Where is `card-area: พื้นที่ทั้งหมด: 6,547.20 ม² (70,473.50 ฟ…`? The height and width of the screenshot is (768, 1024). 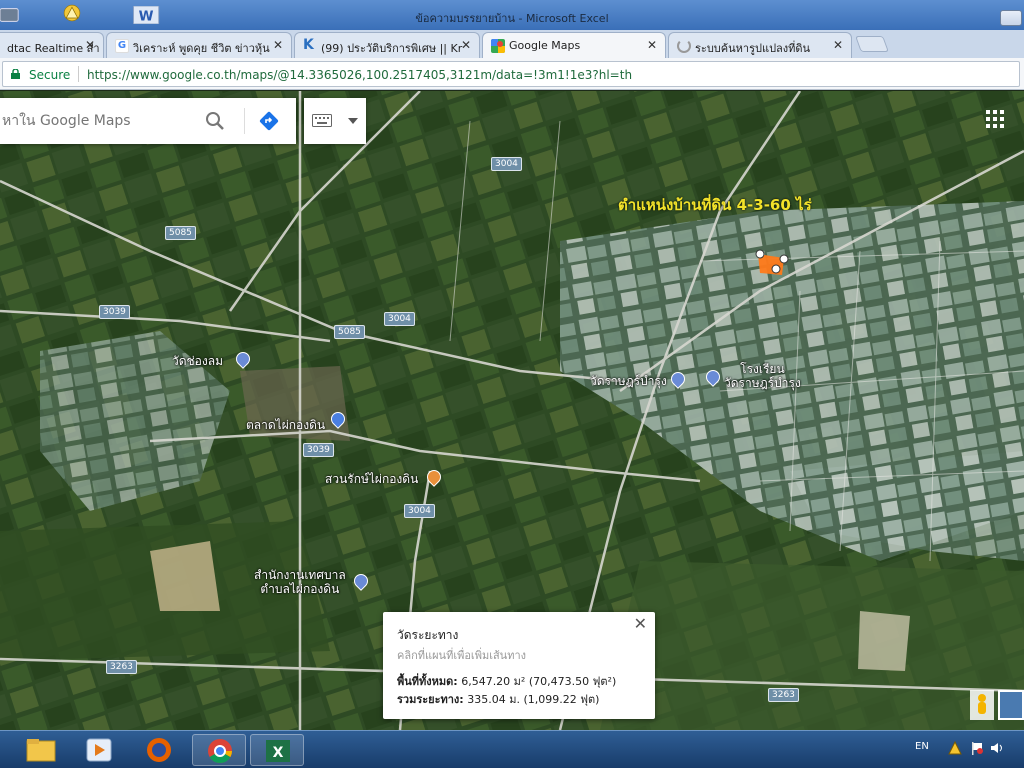
card-area: พื้นที่ทั้งหมด: 6,547.20 ม² (70,473.50 ฟ… is located at coordinates (506, 681).